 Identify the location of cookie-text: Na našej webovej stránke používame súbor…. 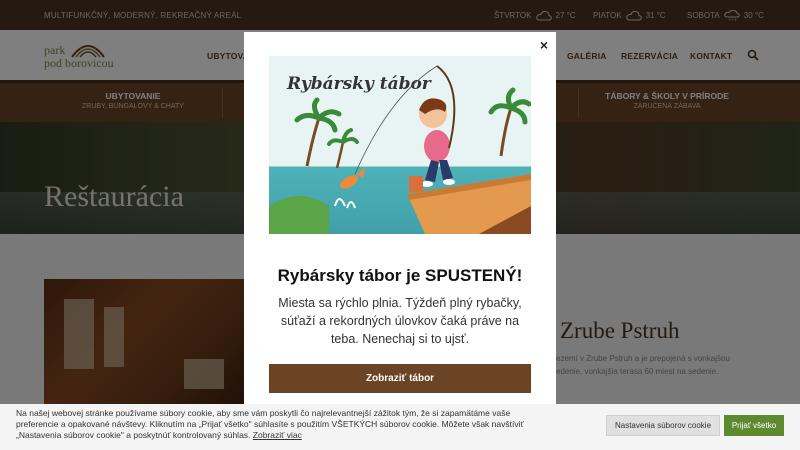
(276, 424).